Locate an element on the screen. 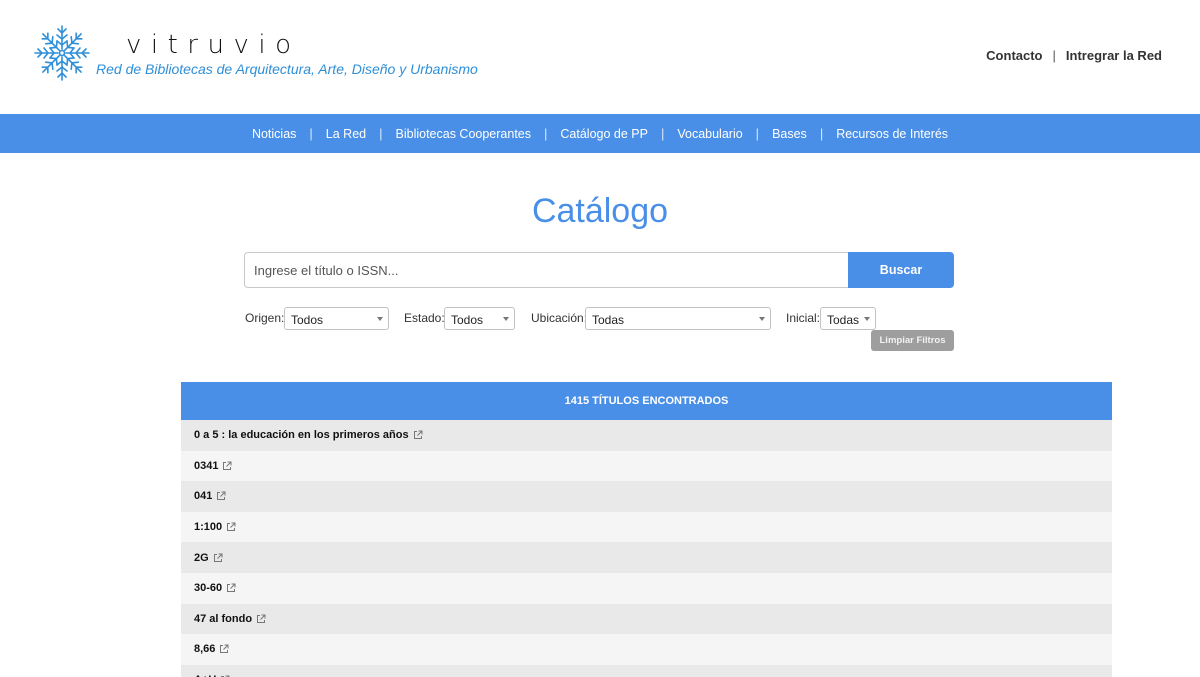  list-item: 2G is located at coordinates (646, 557).